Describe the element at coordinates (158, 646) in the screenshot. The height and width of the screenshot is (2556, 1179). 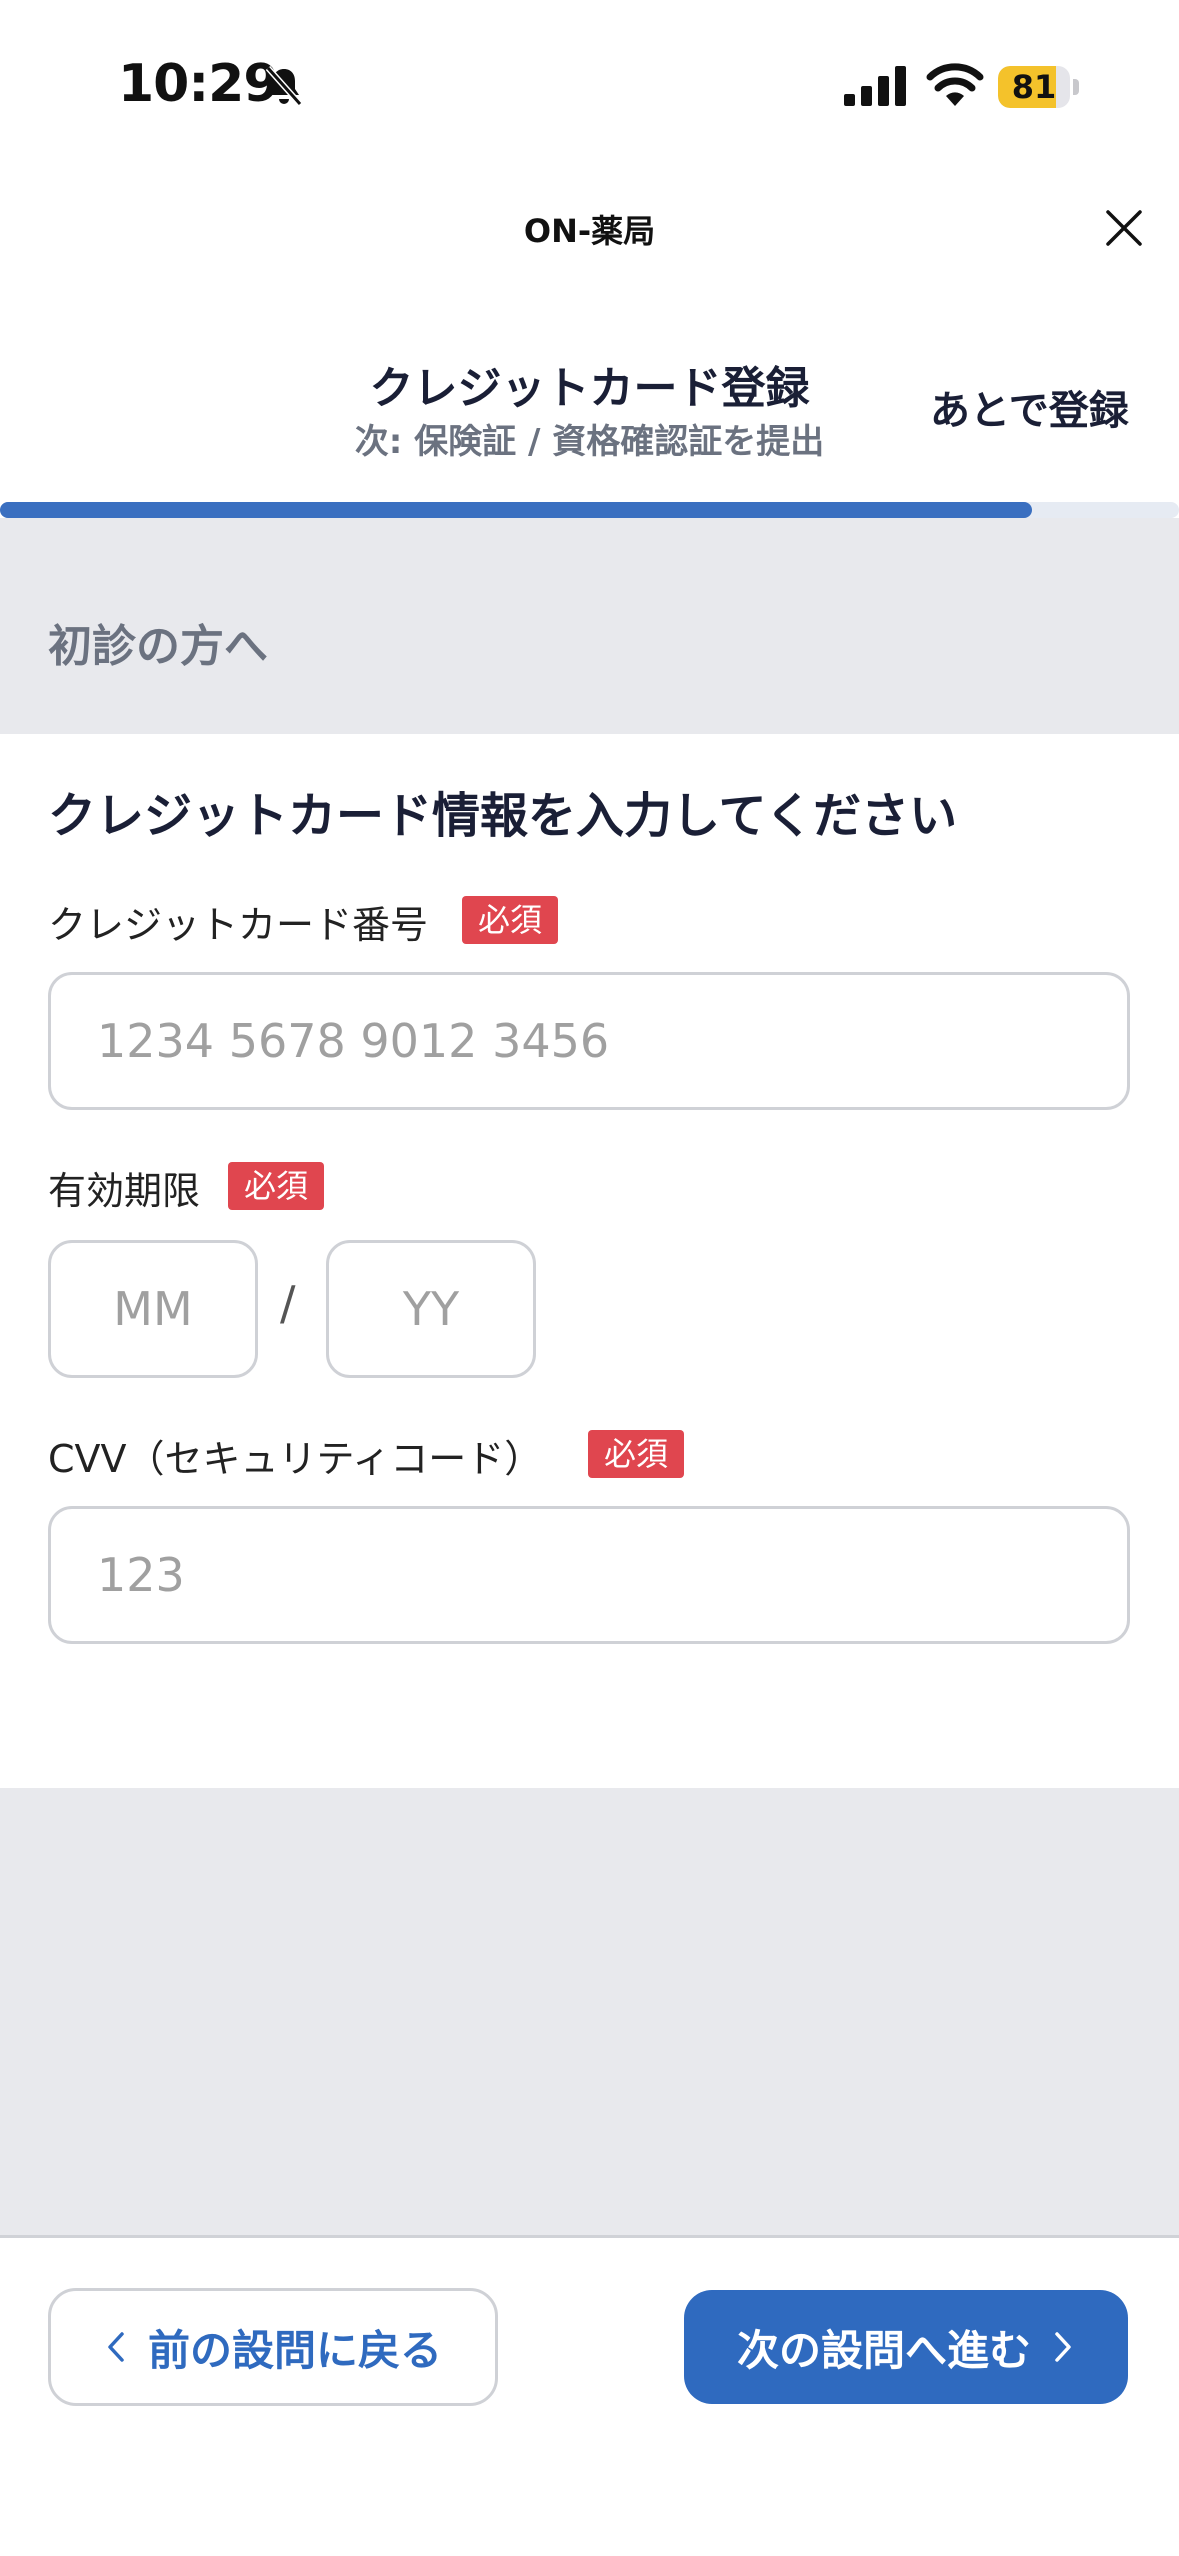
I see `section-label: 初診の方へ` at that location.